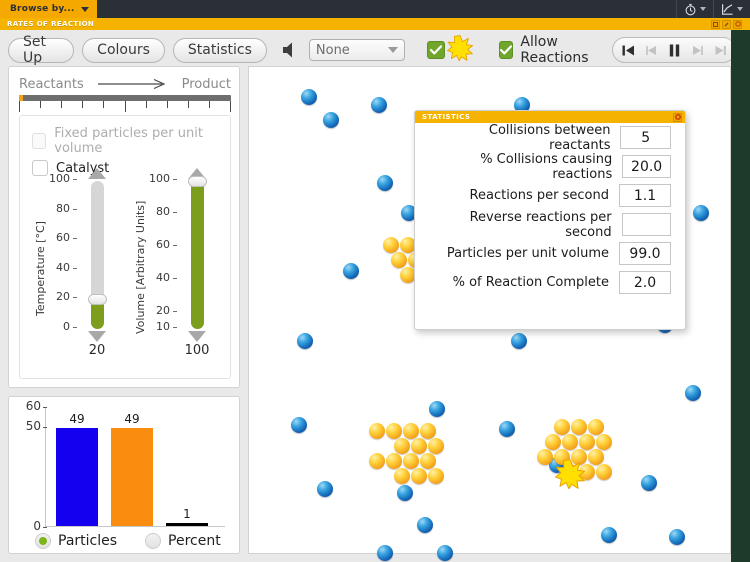 This screenshot has width=750, height=562. What do you see at coordinates (97, 299) in the screenshot?
I see `temperature-knob` at bounding box center [97, 299].